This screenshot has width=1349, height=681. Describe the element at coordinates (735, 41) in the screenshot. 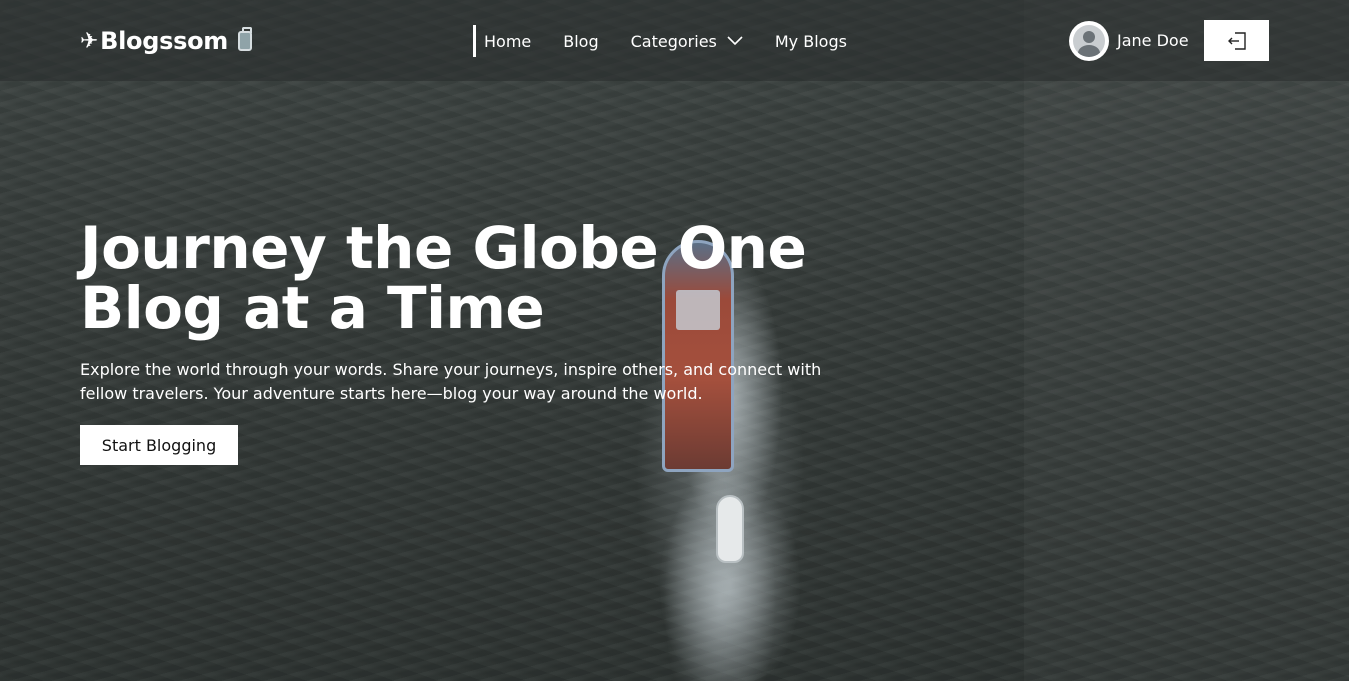

I see `chevron-down-icon` at that location.